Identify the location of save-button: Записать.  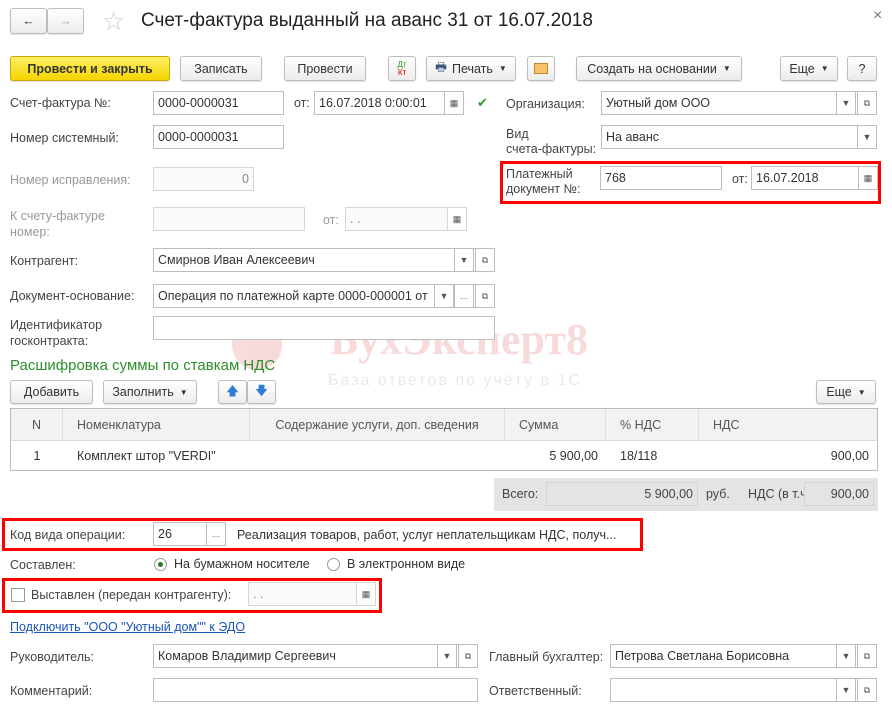
(221, 68).